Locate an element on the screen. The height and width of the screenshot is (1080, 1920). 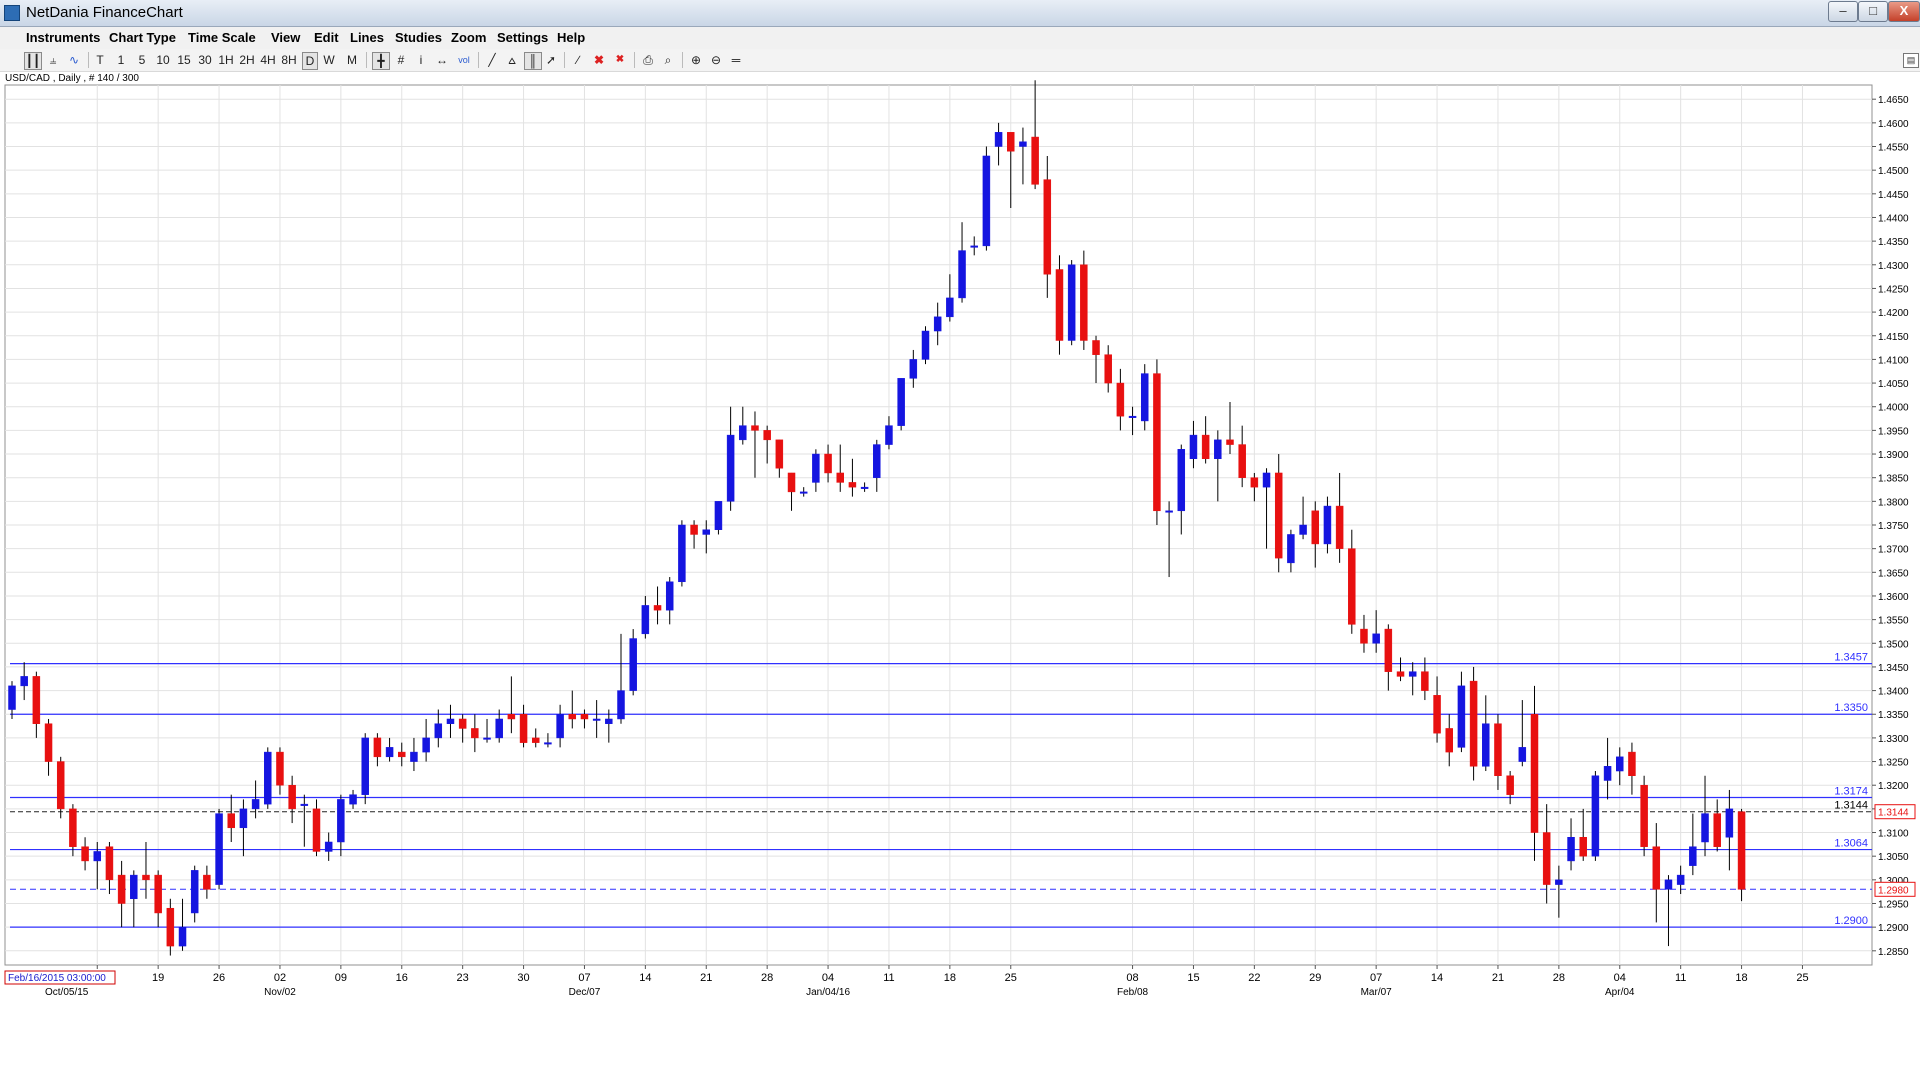
y-tick-label: 1.3900 is located at coordinates (1893, 455).